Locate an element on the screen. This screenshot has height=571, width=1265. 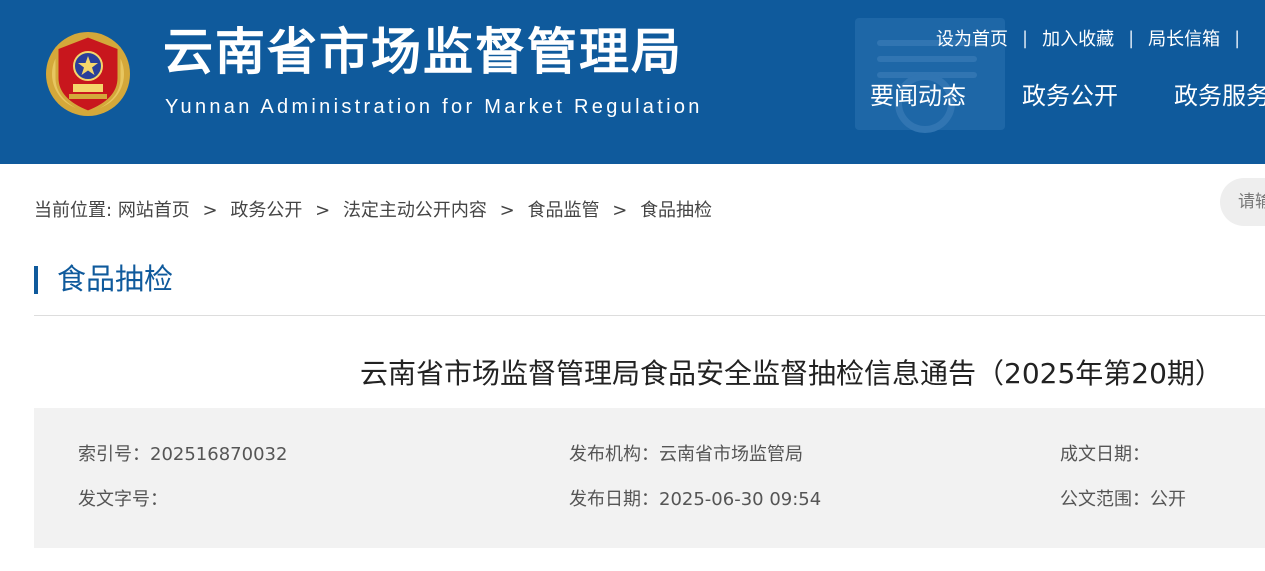
top-links: 设为首页 | 加入收藏 | 局长信箱 | is located at coordinates (1095, 38).